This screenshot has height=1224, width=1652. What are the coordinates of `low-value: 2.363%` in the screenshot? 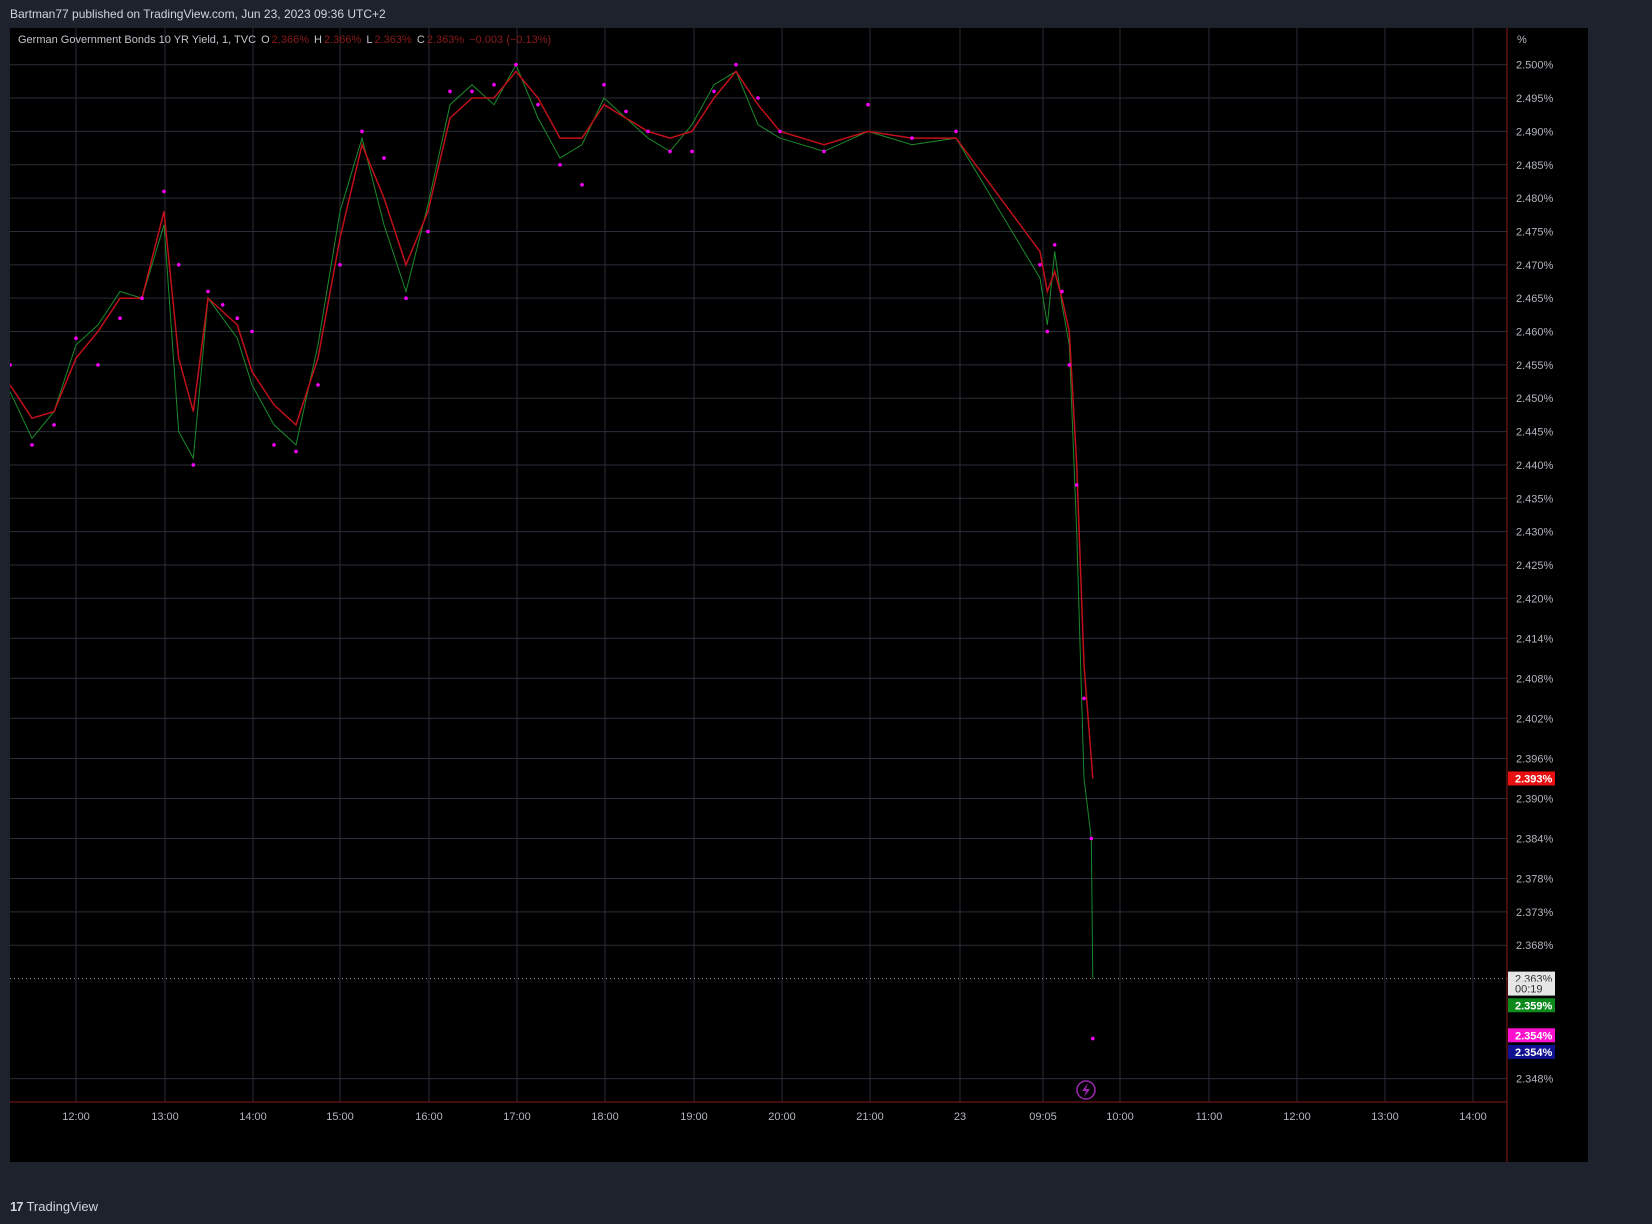 It's located at (393, 40).